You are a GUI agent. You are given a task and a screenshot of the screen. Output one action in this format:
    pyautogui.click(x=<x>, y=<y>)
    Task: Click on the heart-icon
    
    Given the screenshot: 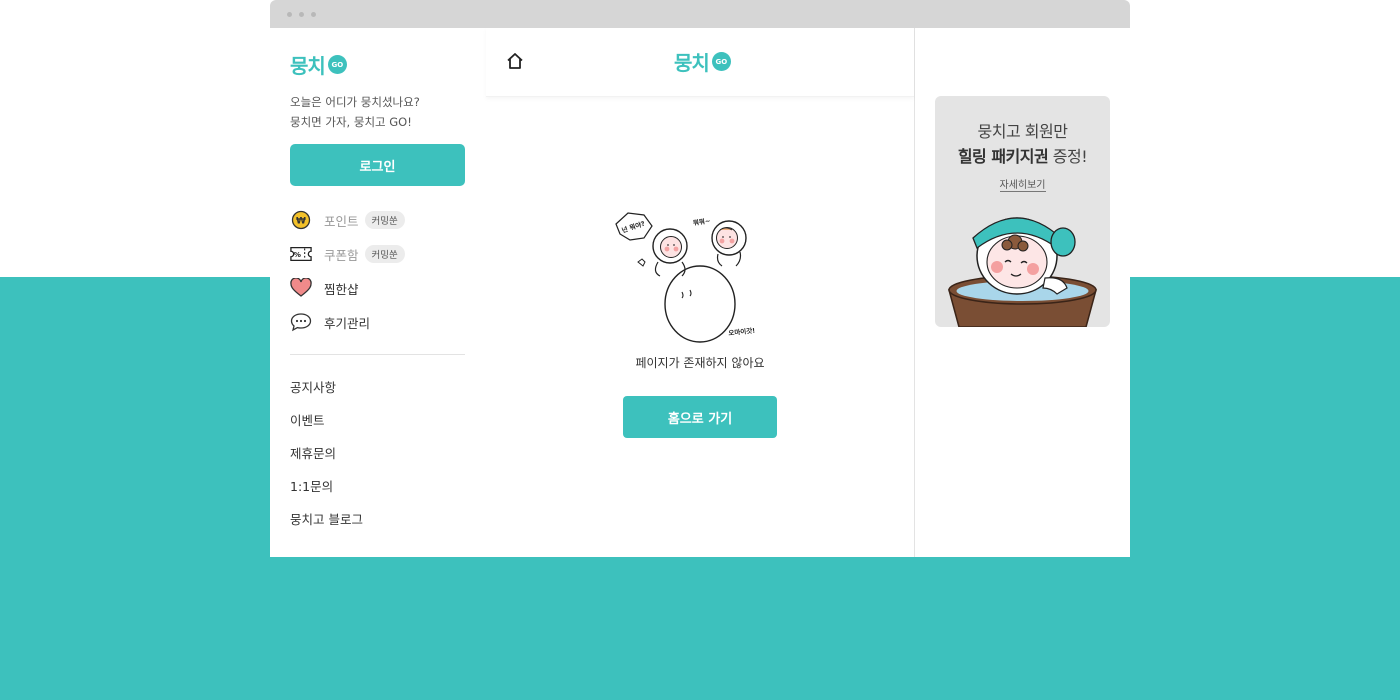 What is the action you would take?
    pyautogui.click(x=301, y=288)
    